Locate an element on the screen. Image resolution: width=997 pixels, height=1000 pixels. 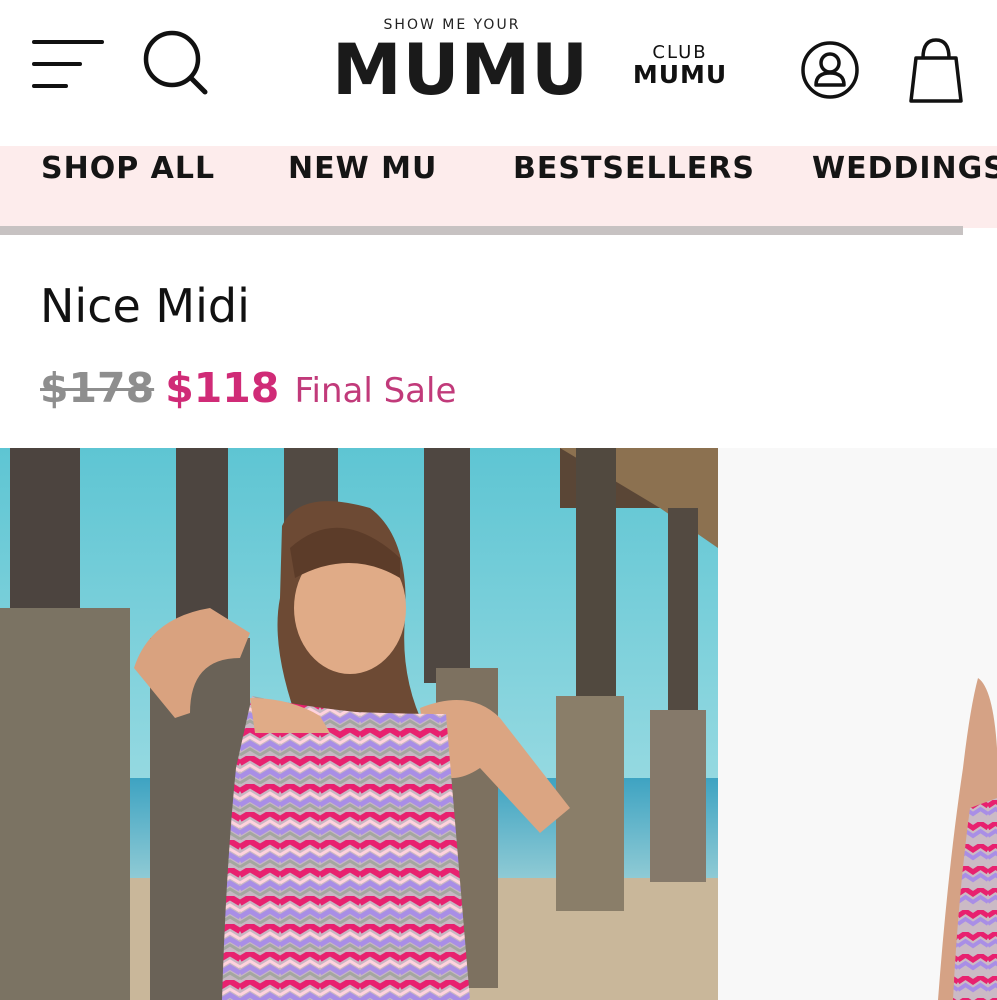
product-title: Nice Midi is located at coordinates (145, 306).